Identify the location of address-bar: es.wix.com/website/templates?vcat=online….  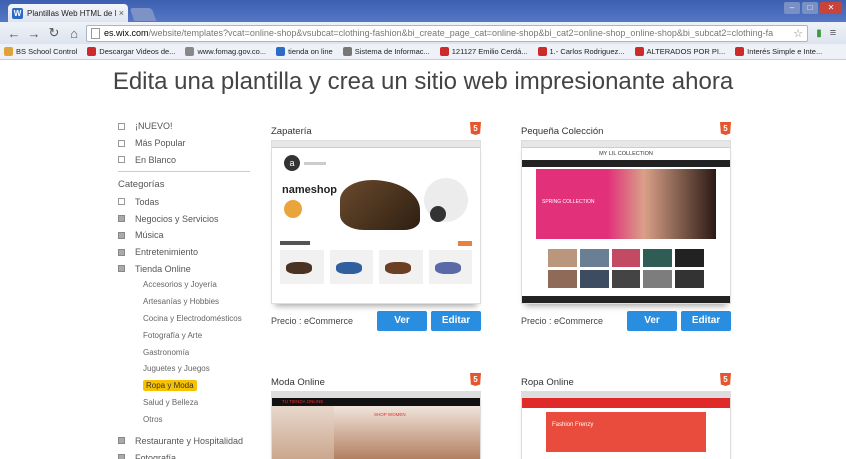
(447, 33).